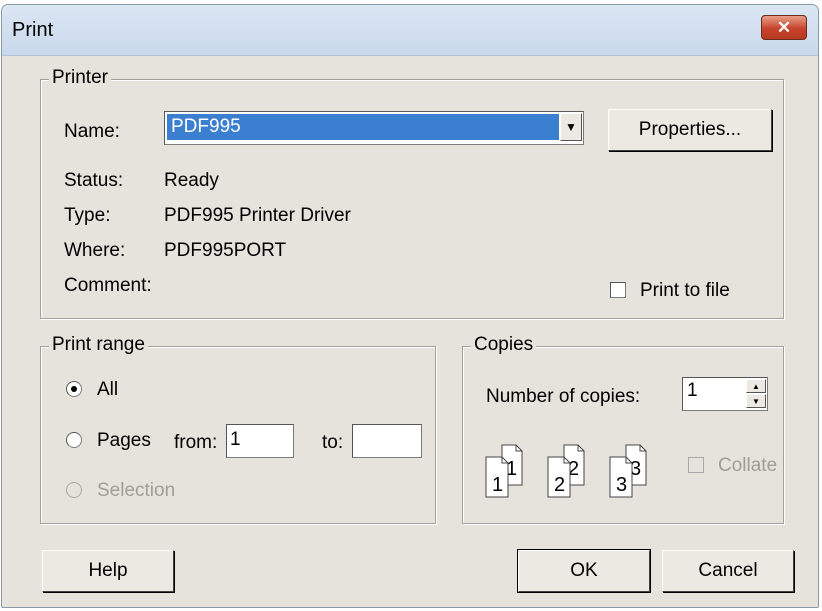 This screenshot has width=822, height=611. What do you see at coordinates (136, 491) in the screenshot?
I see `radio-selection-label: Selection` at bounding box center [136, 491].